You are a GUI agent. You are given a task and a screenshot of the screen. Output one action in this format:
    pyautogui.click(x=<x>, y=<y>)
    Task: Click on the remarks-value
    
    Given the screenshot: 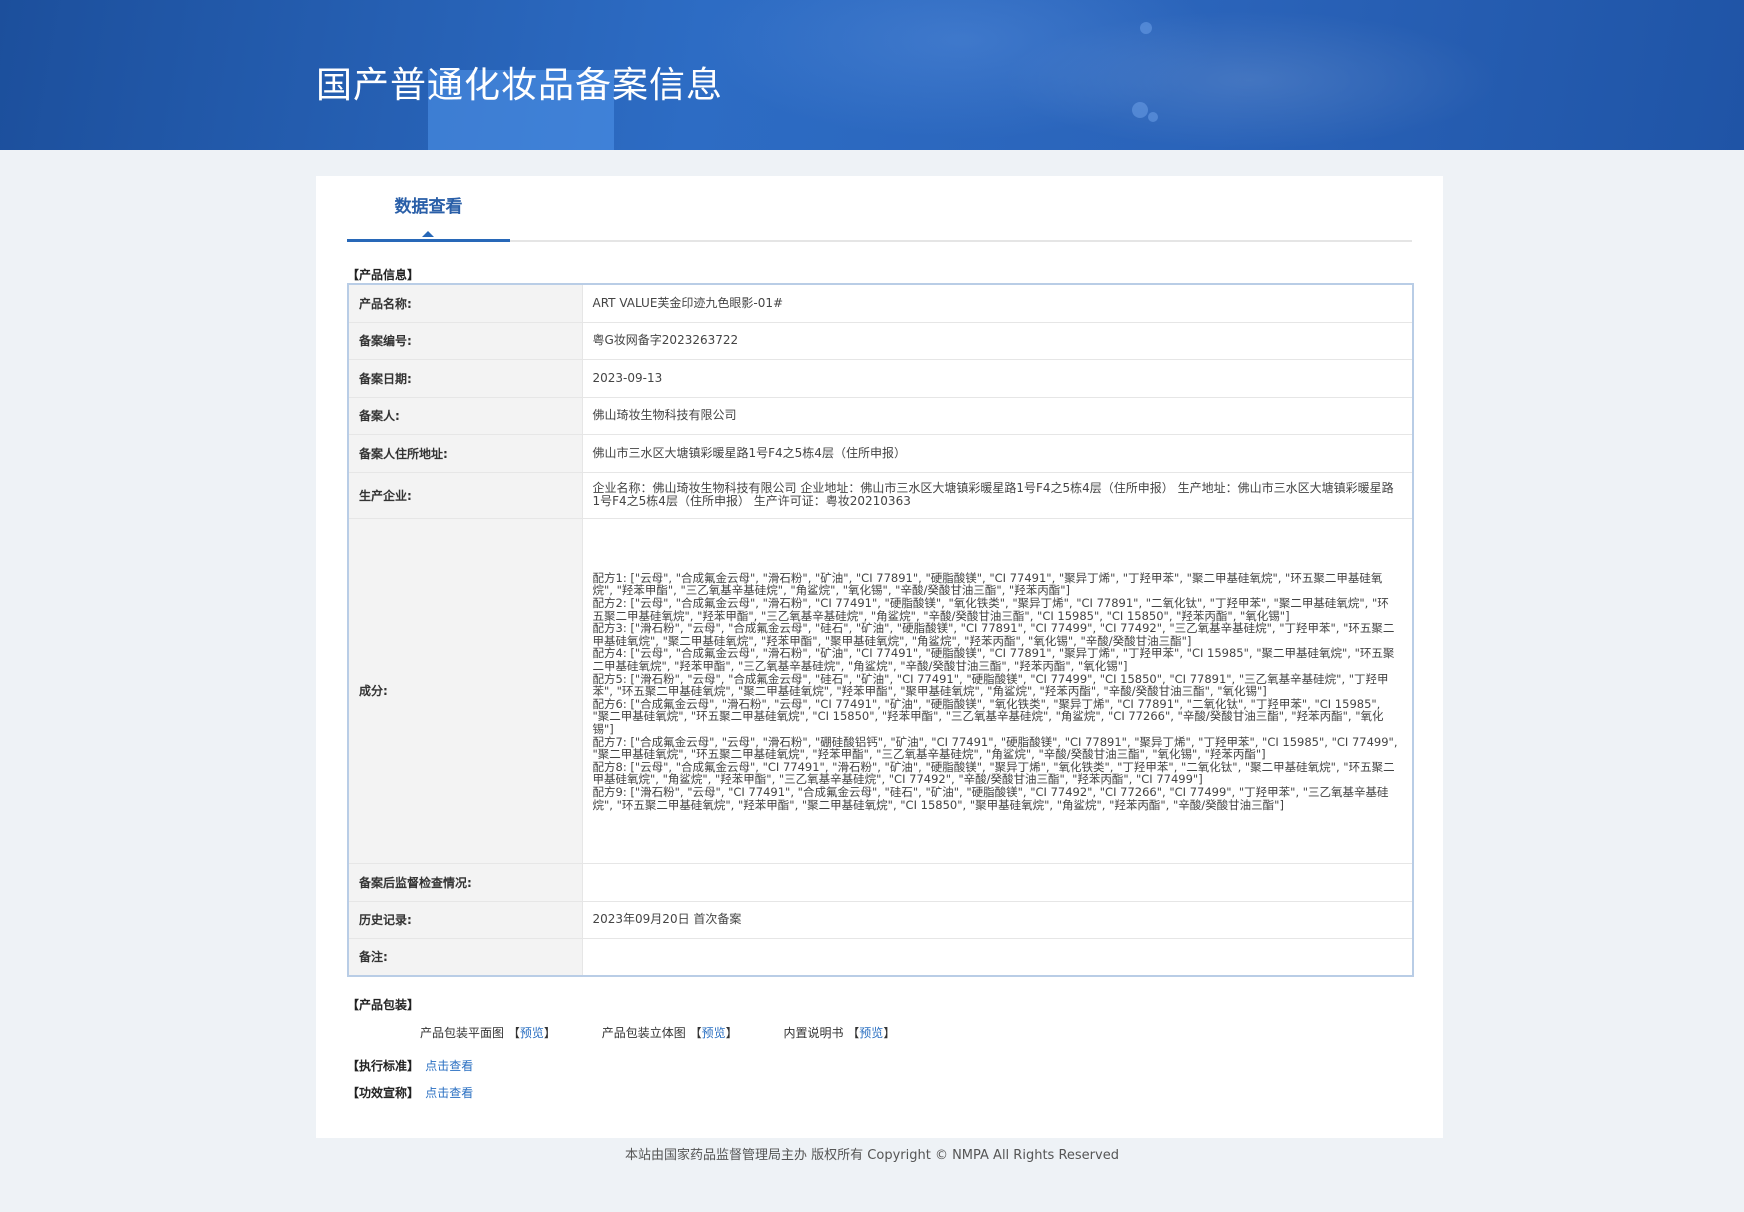 What is the action you would take?
    pyautogui.click(x=997, y=957)
    